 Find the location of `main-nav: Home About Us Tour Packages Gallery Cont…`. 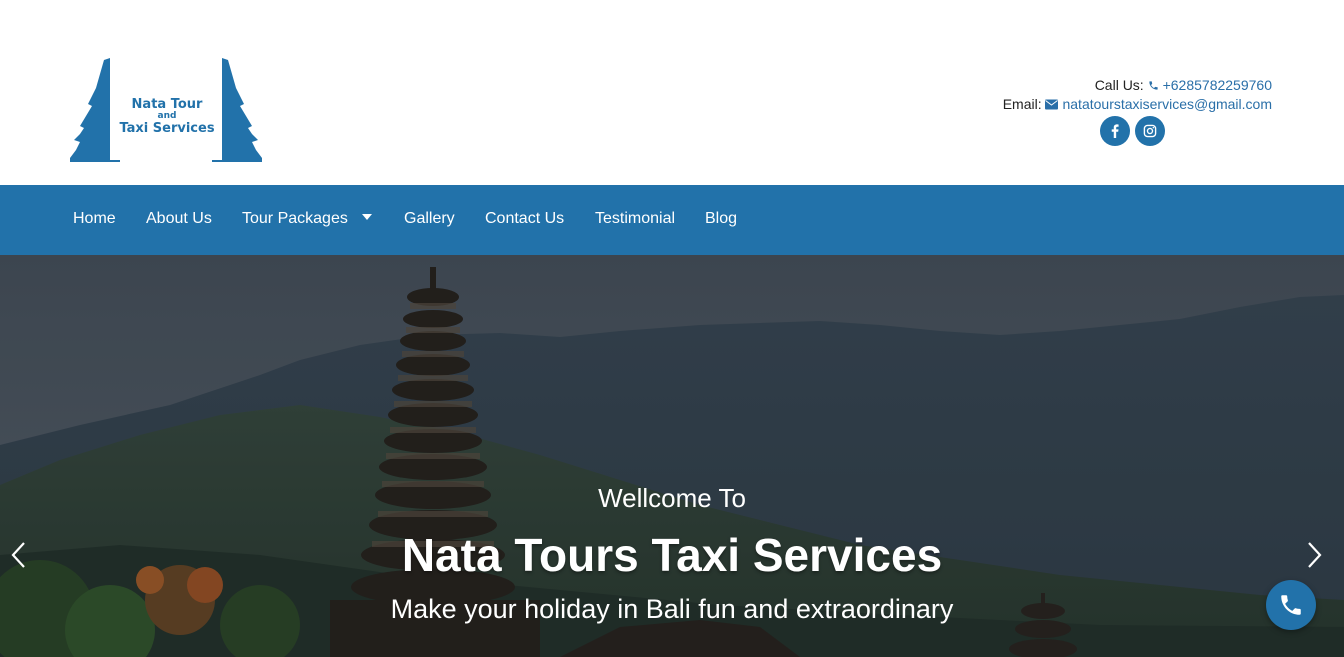

main-nav: Home About Us Tour Packages Gallery Cont… is located at coordinates (672, 220).